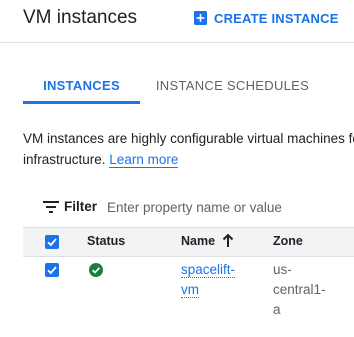 This screenshot has height=337, width=354. Describe the element at coordinates (64, 159) in the screenshot. I see `description-line-2-text: infrastructure.` at that location.